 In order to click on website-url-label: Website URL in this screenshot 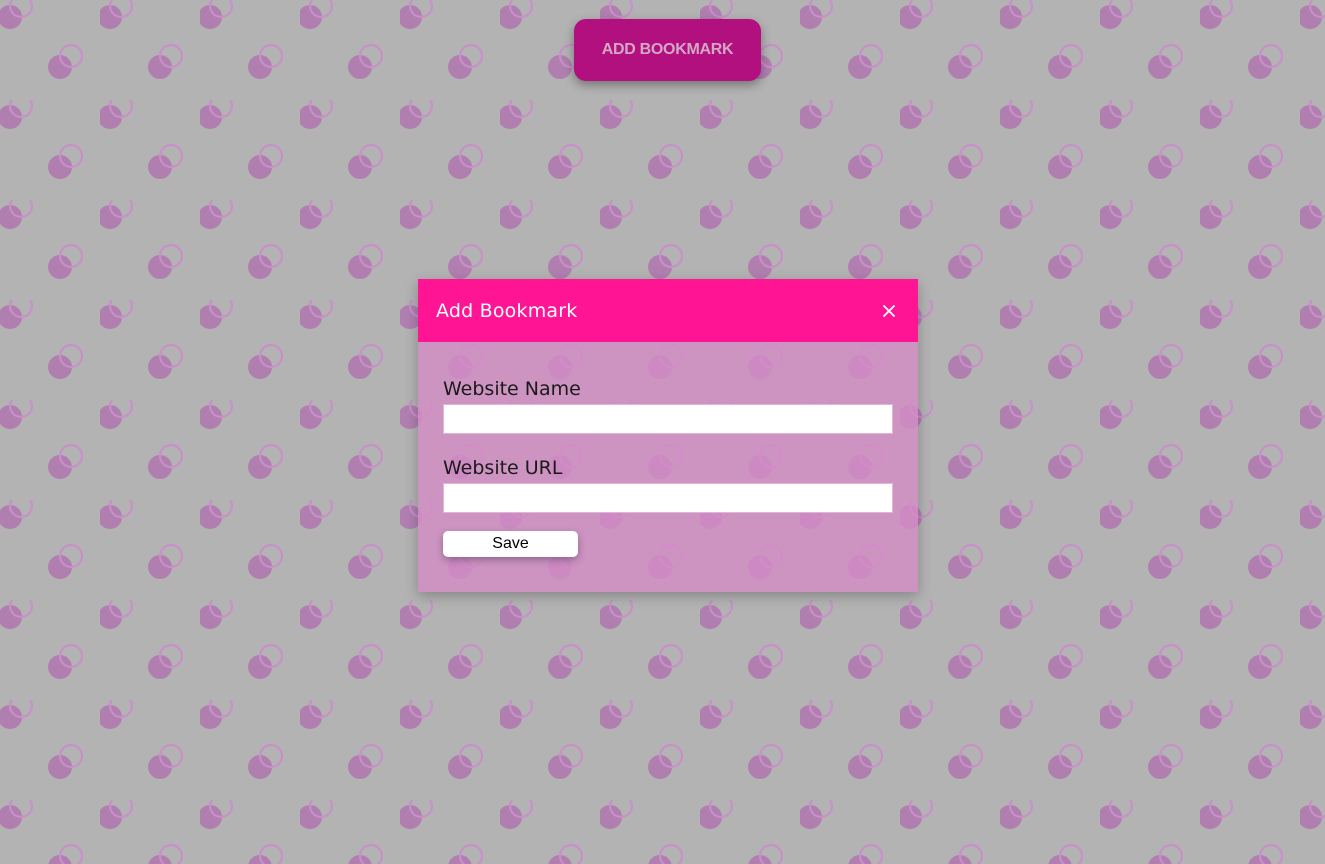, I will do `click(503, 468)`.